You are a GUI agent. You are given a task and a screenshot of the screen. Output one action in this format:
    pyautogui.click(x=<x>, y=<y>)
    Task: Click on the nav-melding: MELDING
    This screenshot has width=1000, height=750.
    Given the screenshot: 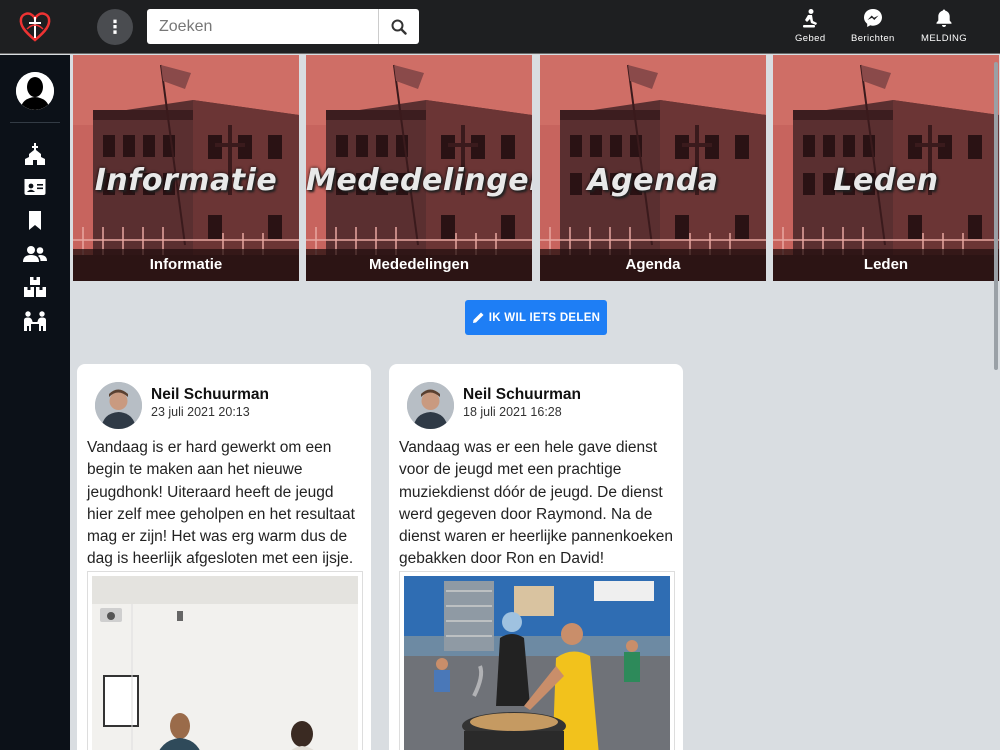 What is the action you would take?
    pyautogui.click(x=944, y=26)
    